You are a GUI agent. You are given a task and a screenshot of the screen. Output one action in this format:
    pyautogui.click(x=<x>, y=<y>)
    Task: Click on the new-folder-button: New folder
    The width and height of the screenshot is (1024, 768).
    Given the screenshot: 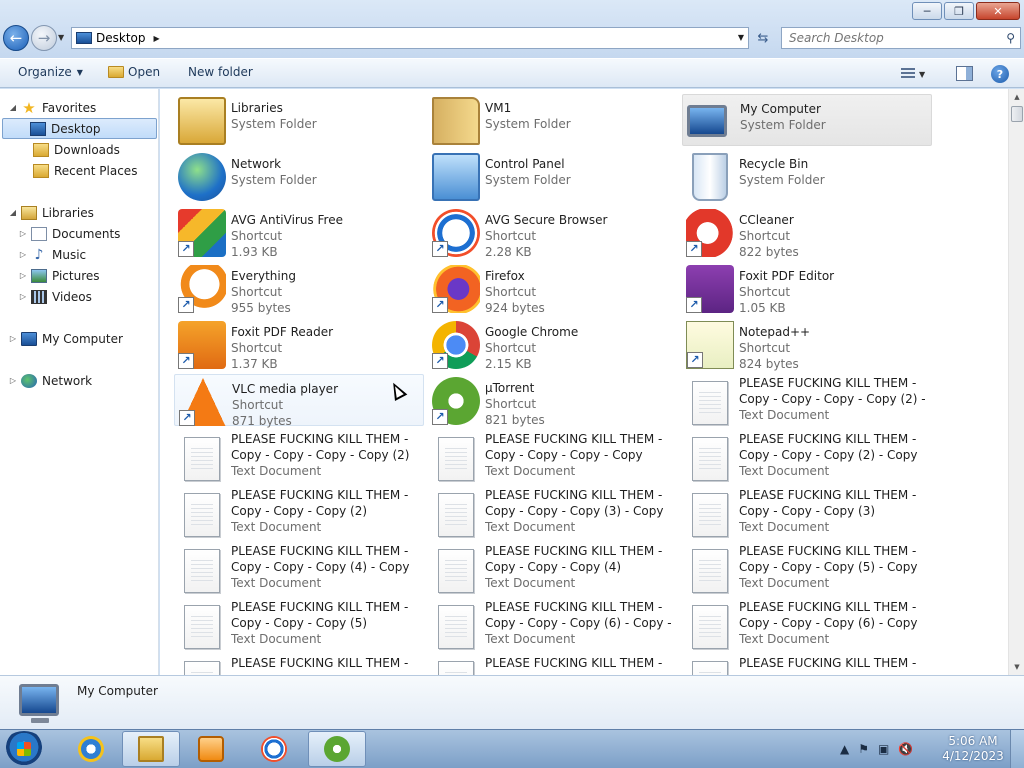 What is the action you would take?
    pyautogui.click(x=220, y=72)
    